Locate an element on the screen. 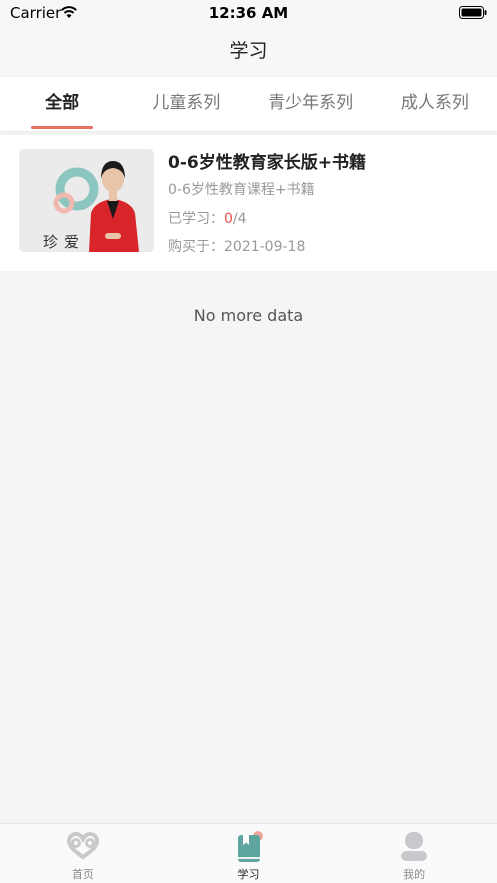  purchase-date: 2021-09-18 is located at coordinates (265, 247).